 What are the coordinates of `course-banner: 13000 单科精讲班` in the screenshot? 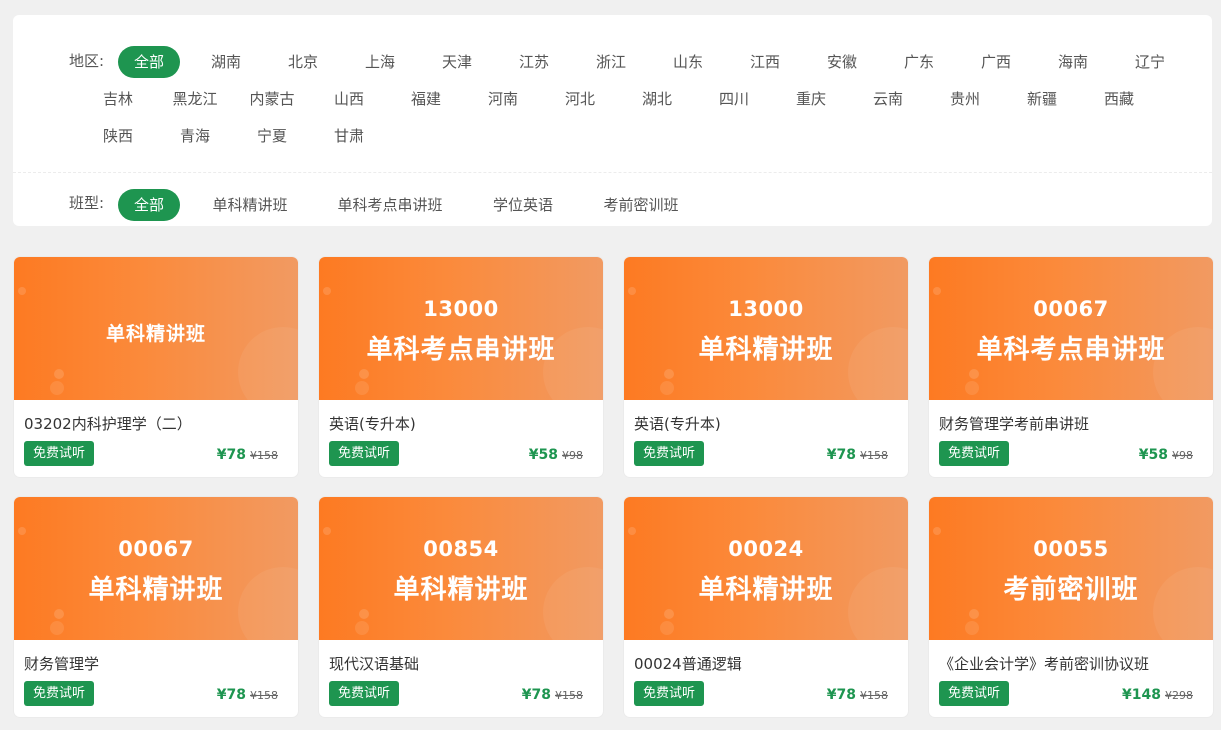 It's located at (766, 328).